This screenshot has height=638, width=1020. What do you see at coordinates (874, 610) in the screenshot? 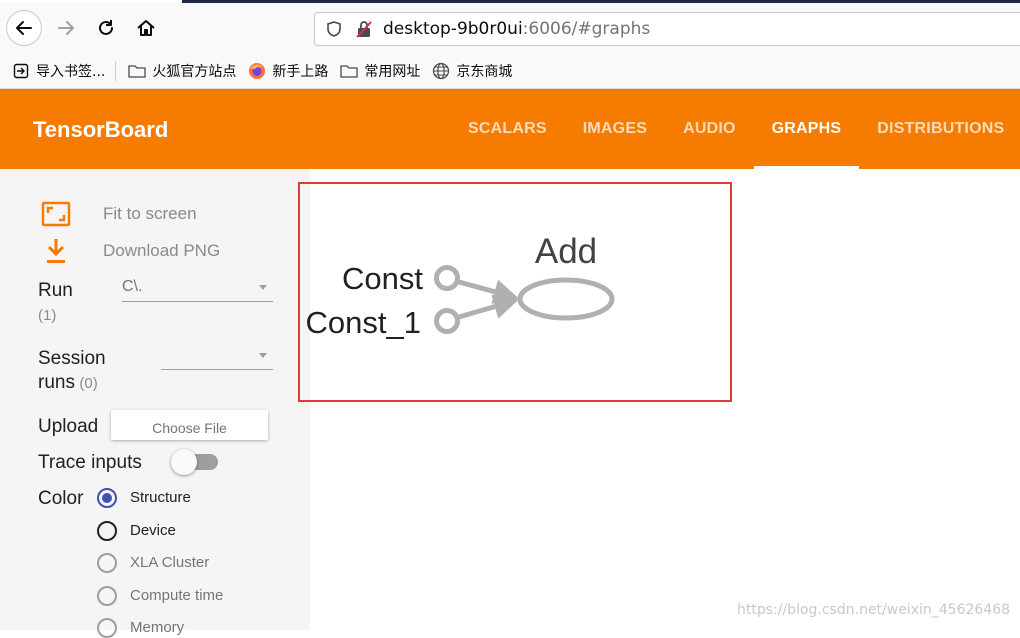
I see `watermark-text: https://blog.csdn.net/weixin_45626468` at bounding box center [874, 610].